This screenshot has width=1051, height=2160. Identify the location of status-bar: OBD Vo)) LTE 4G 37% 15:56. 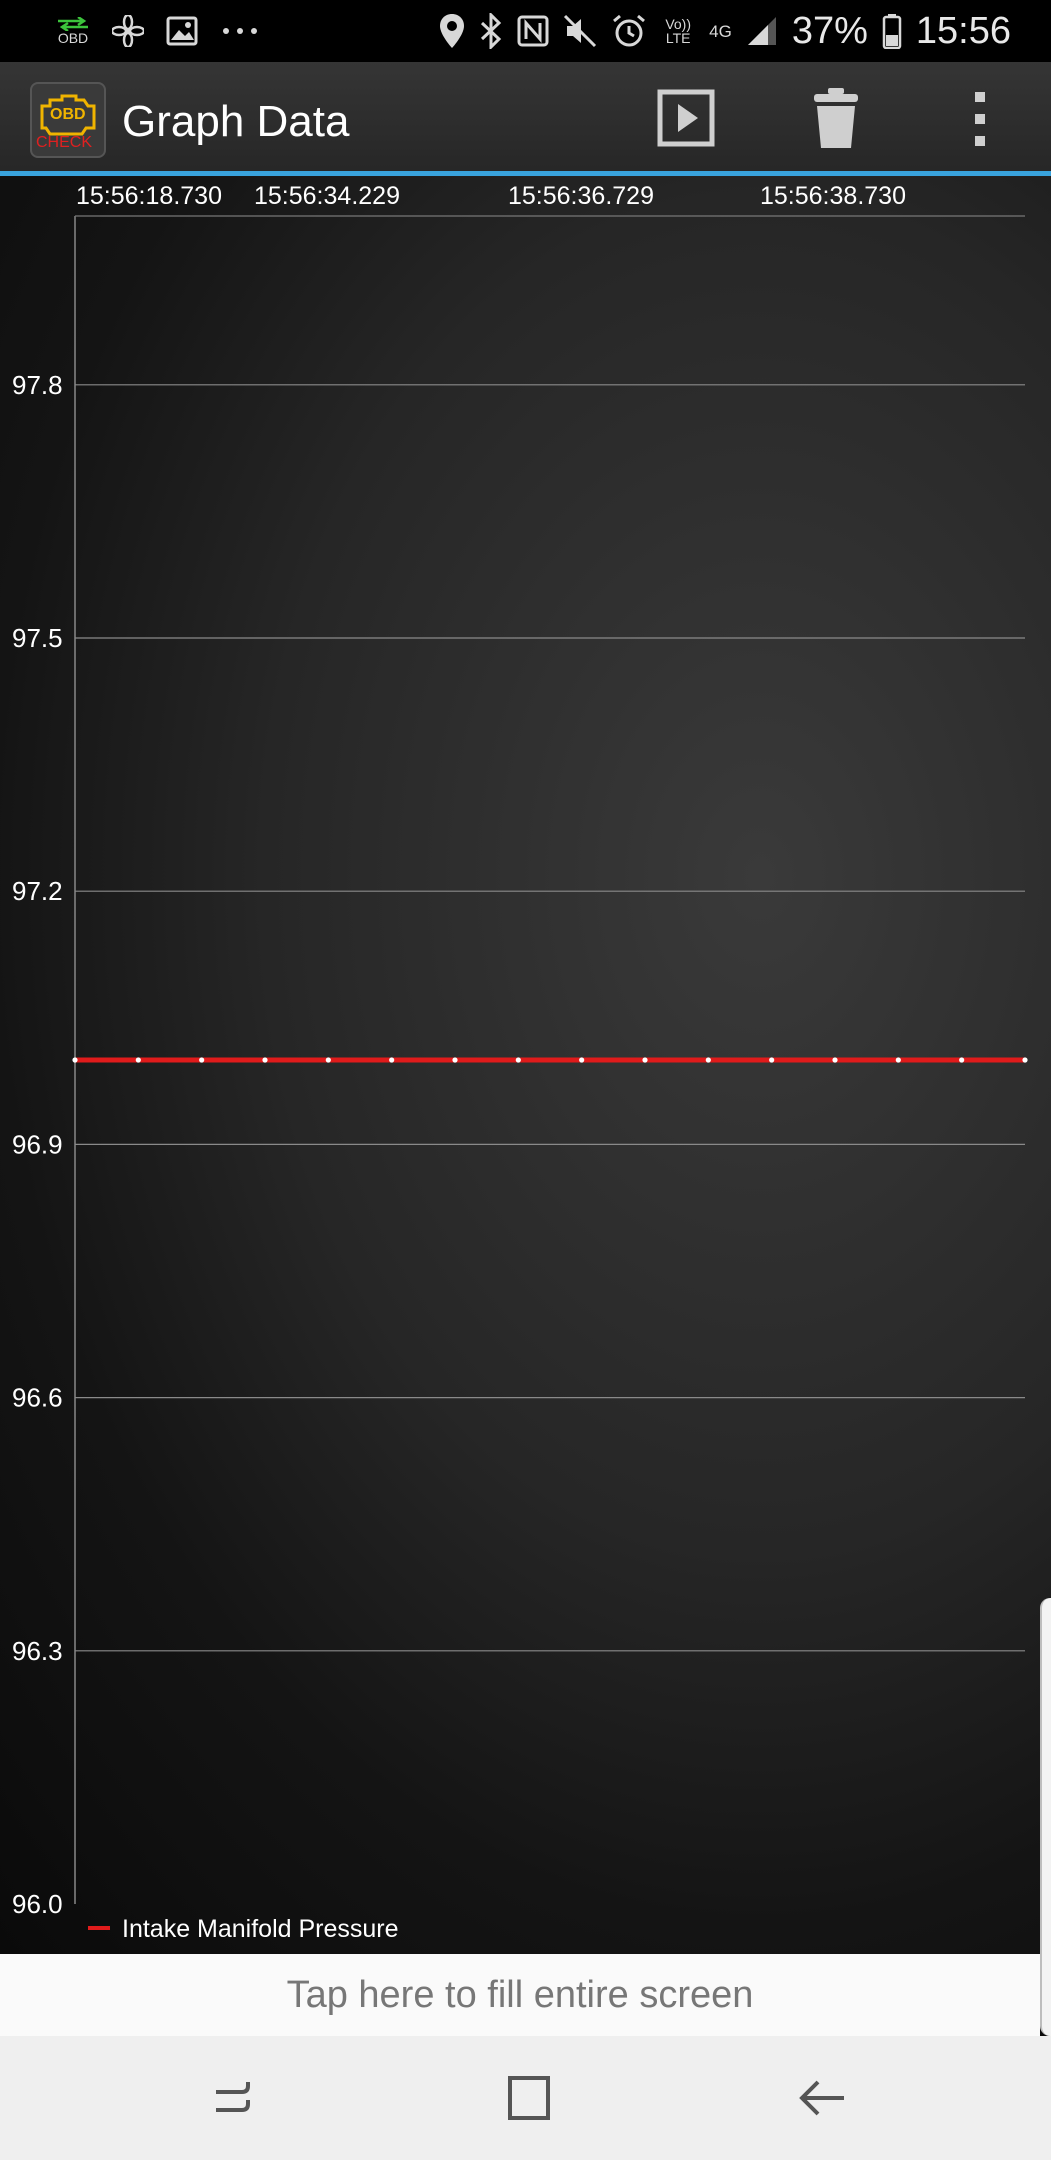
(525, 31).